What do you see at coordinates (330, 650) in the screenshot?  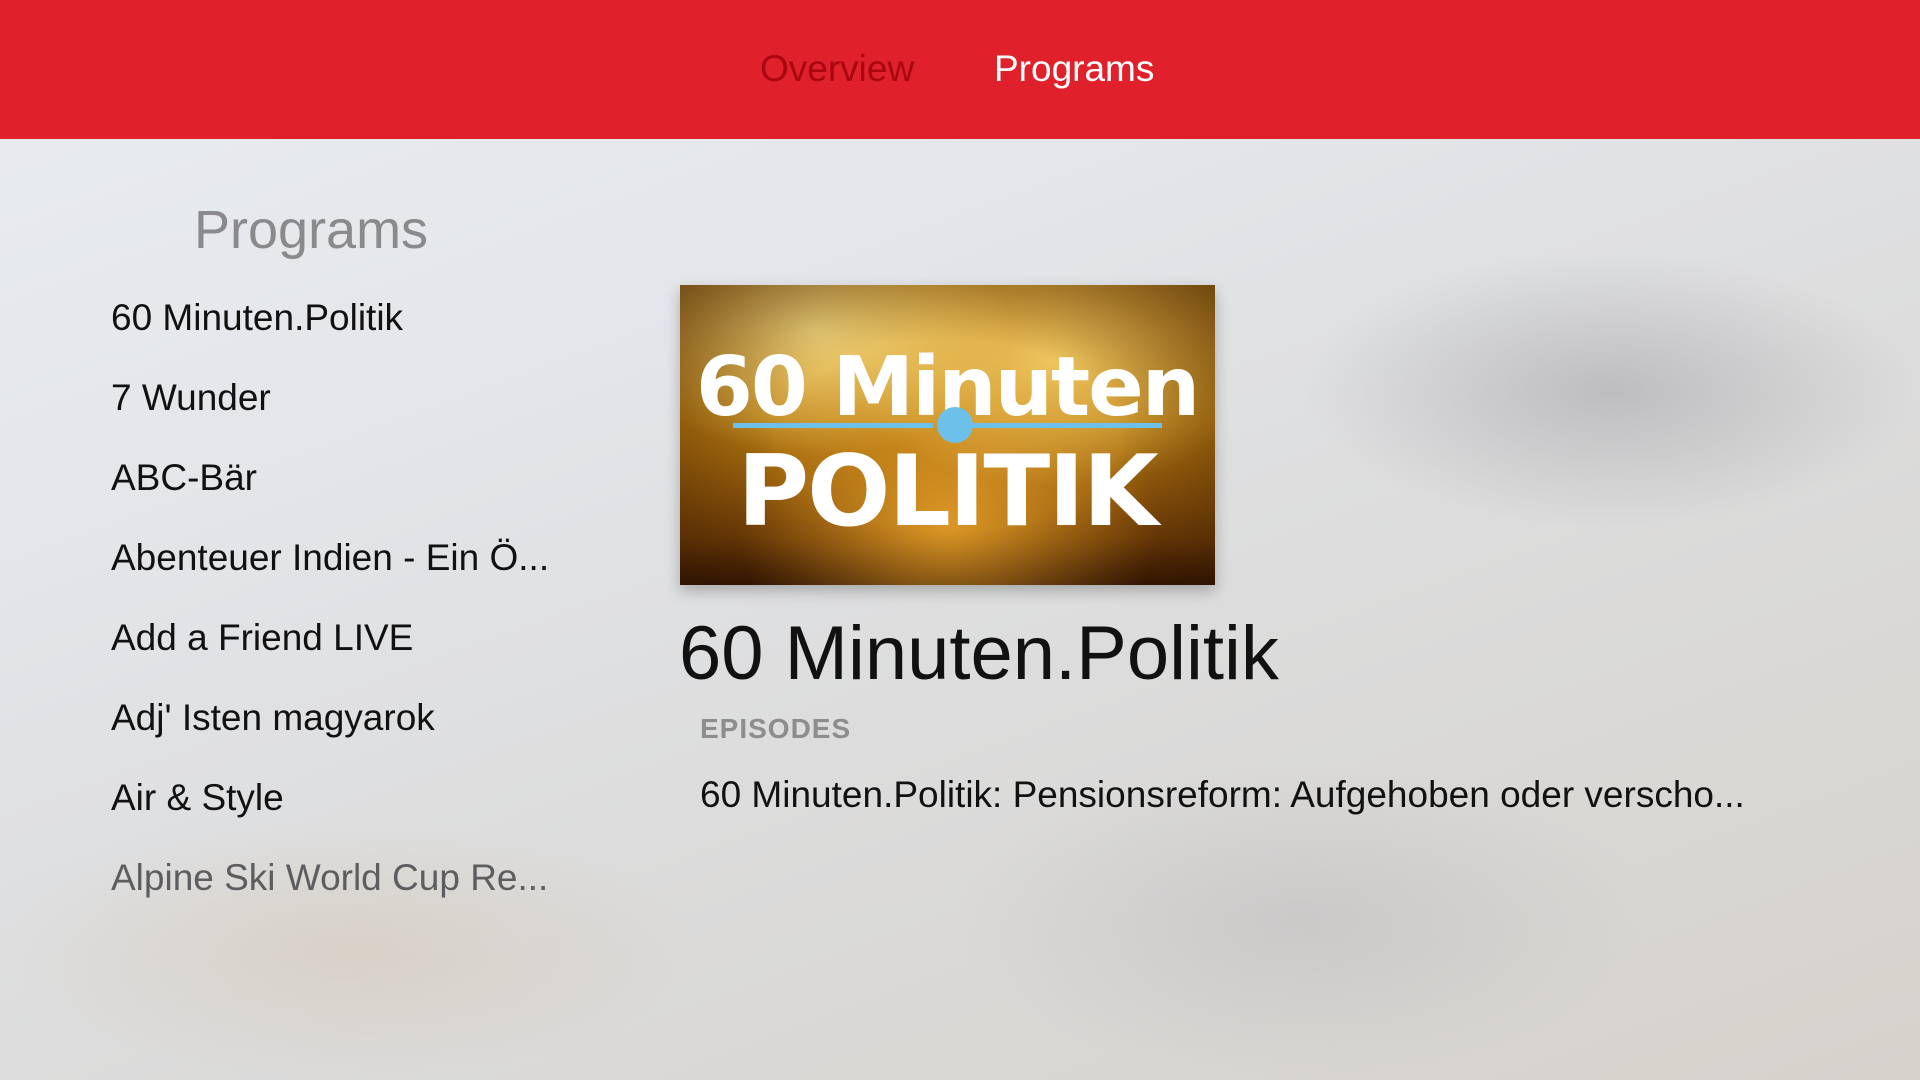 I see `program-item: Add a Friend LIVE` at bounding box center [330, 650].